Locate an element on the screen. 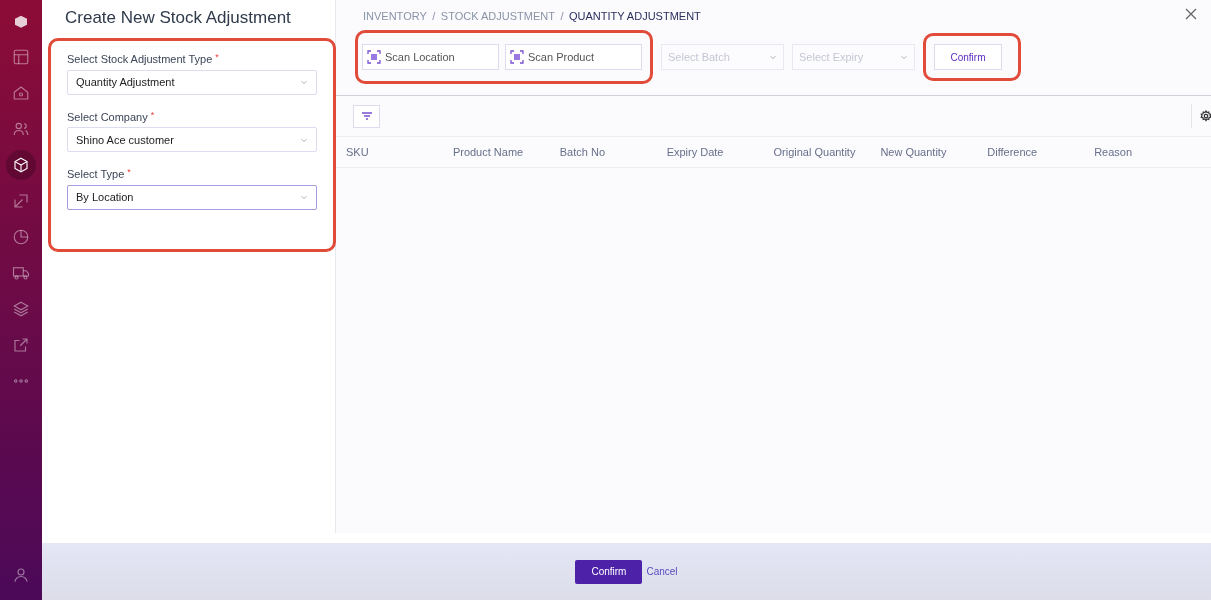  filter-button is located at coordinates (366, 116).